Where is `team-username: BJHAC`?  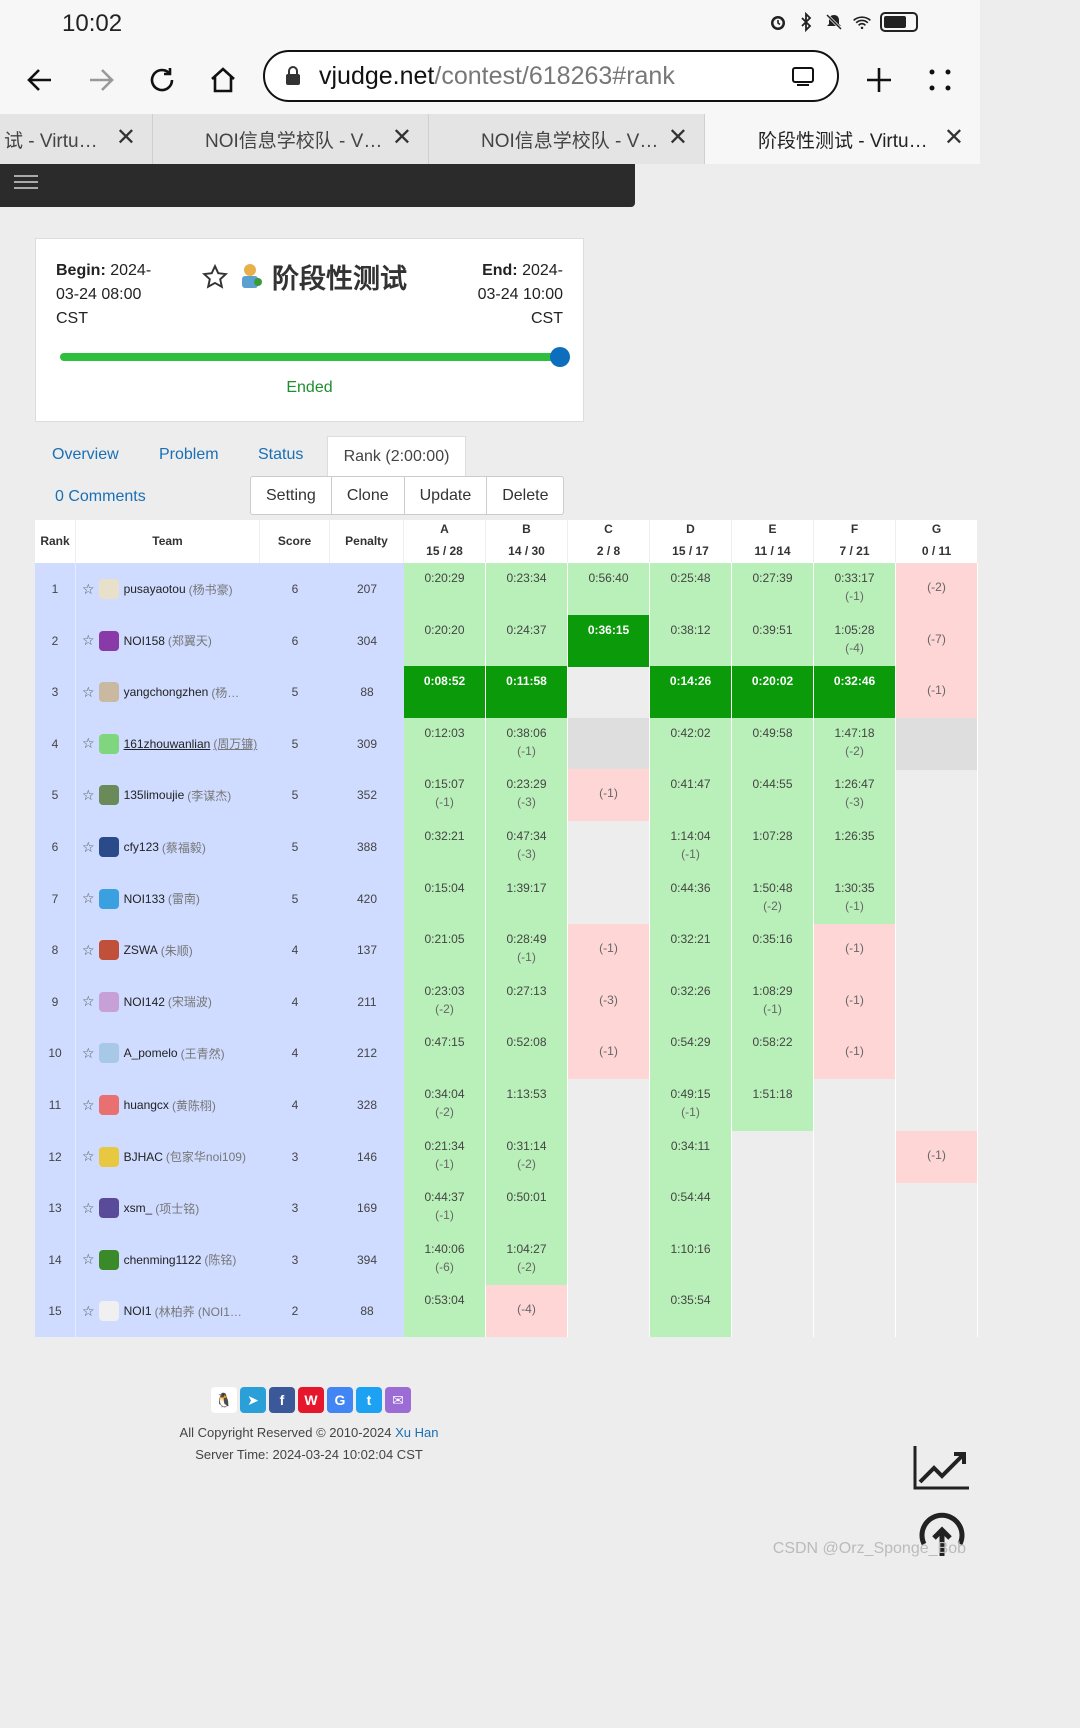
team-username: BJHAC is located at coordinates (143, 1157).